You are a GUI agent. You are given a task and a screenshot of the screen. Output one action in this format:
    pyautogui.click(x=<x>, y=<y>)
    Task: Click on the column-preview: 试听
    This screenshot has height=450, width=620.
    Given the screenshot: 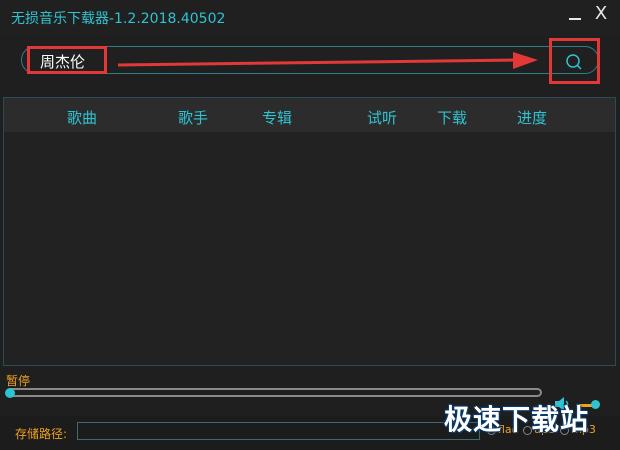 What is the action you would take?
    pyautogui.click(x=382, y=117)
    